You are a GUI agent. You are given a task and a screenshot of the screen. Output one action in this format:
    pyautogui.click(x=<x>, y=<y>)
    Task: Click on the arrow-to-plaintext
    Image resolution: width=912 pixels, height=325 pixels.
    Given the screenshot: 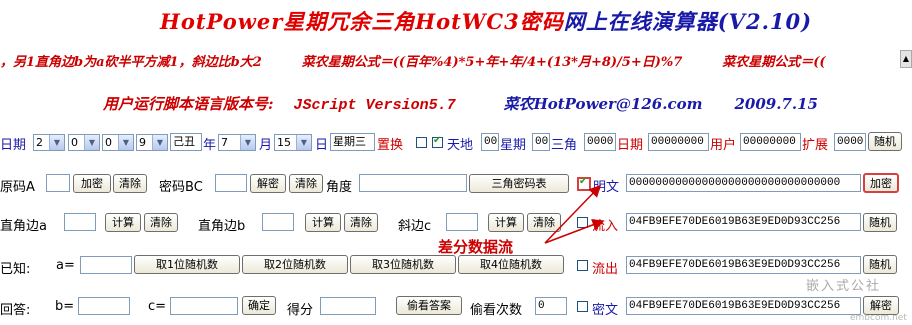 What is the action you would take?
    pyautogui.click(x=573, y=214)
    